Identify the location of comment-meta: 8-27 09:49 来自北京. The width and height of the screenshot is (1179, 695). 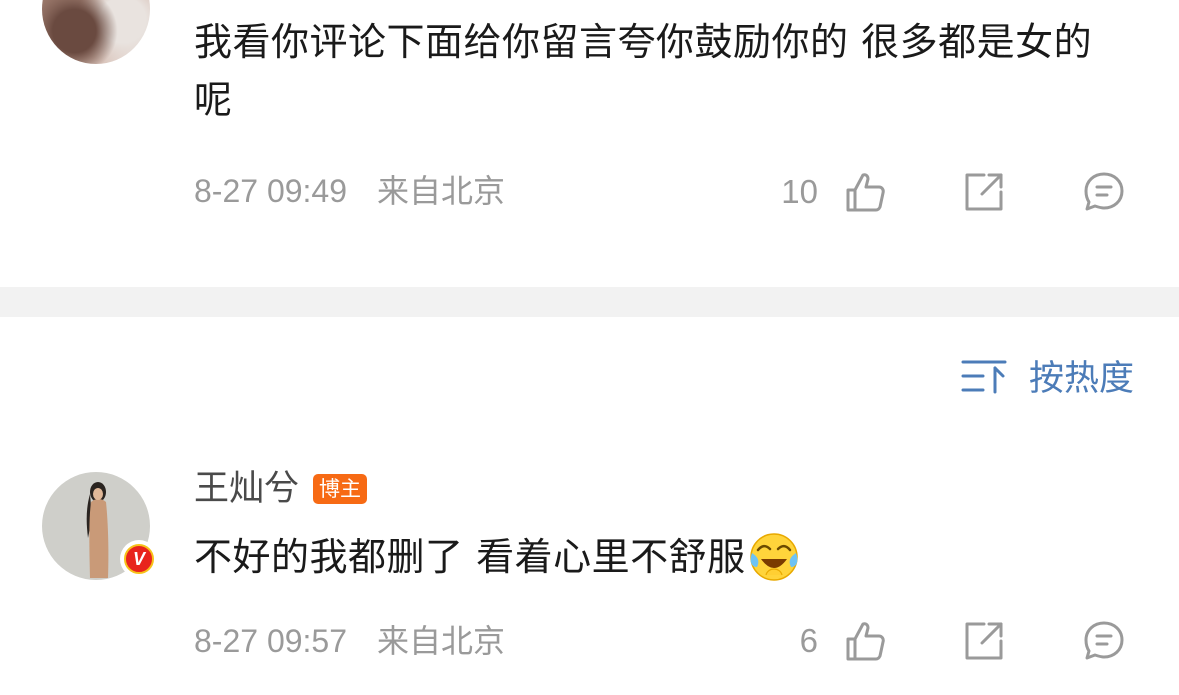
(349, 191).